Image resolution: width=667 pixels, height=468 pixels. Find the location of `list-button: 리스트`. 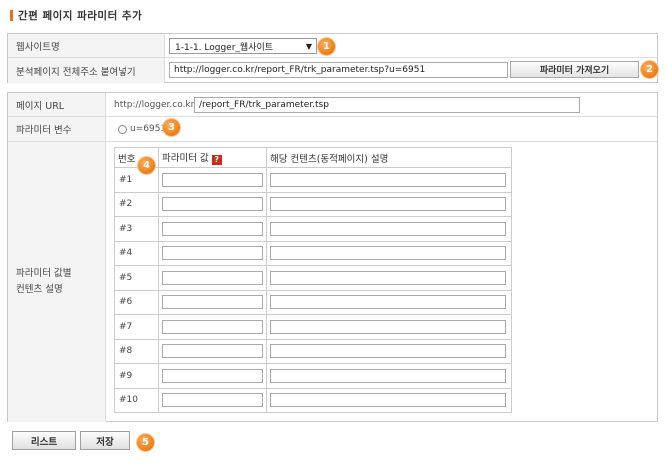

list-button: 리스트 is located at coordinates (44, 440).